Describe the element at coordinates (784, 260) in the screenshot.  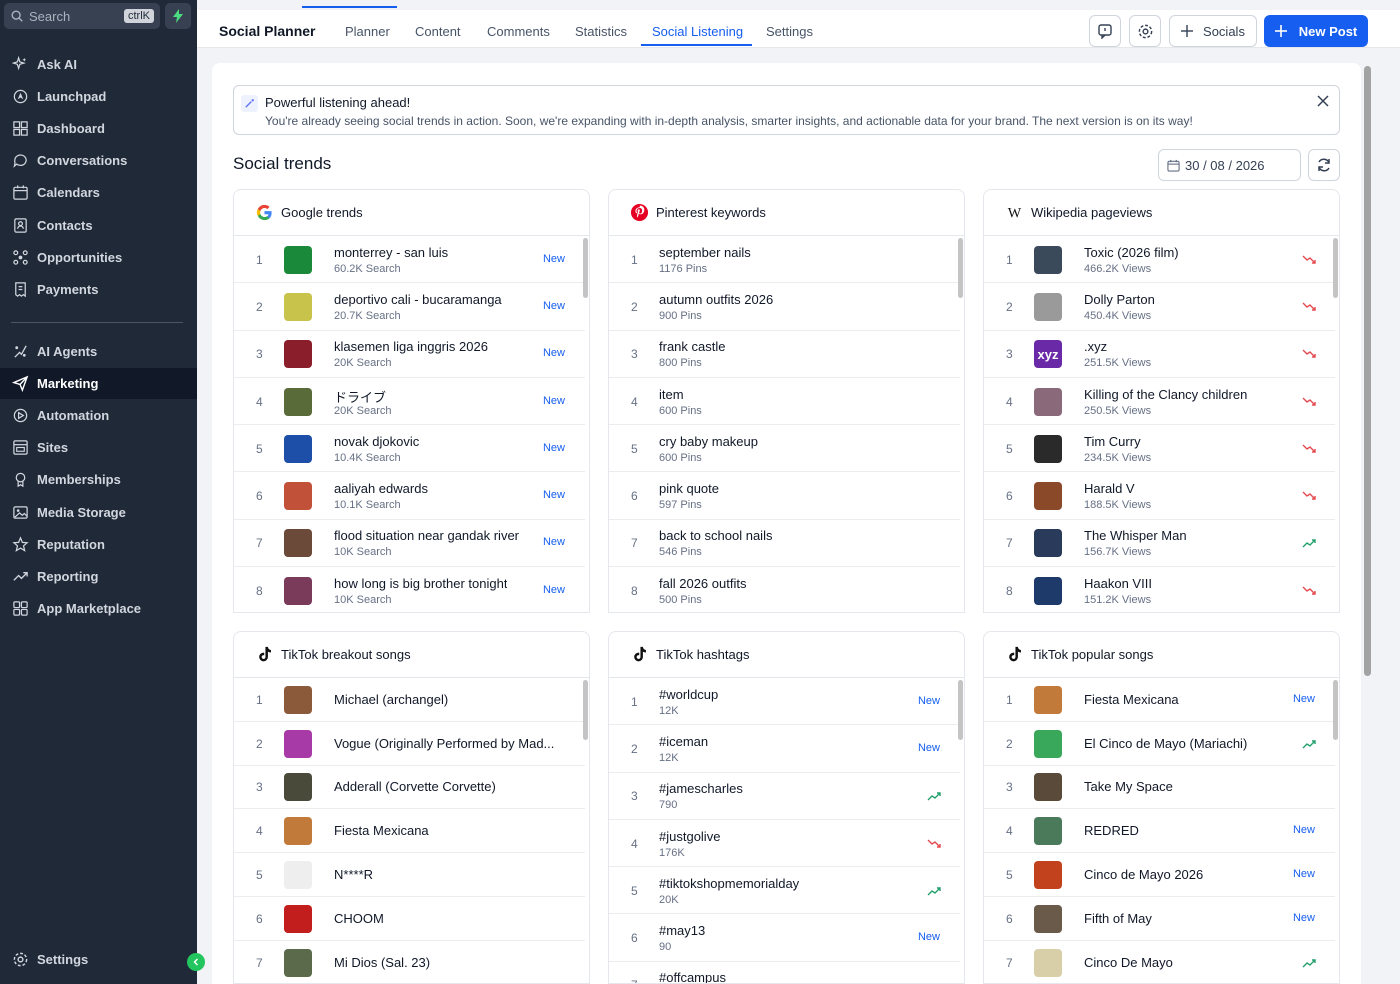
I see `list-item: 1 september nails 1176 Pins` at that location.